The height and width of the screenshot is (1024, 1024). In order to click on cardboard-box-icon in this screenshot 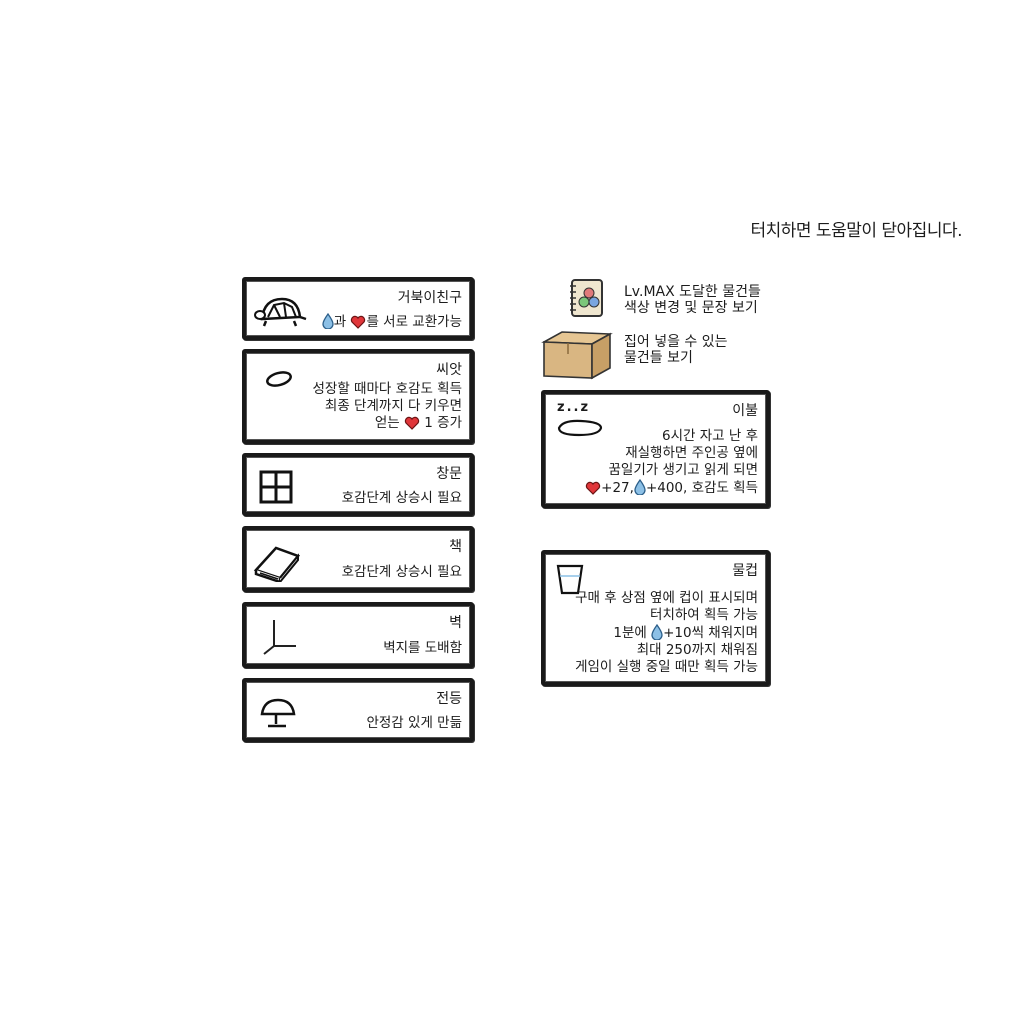, I will do `click(577, 354)`.